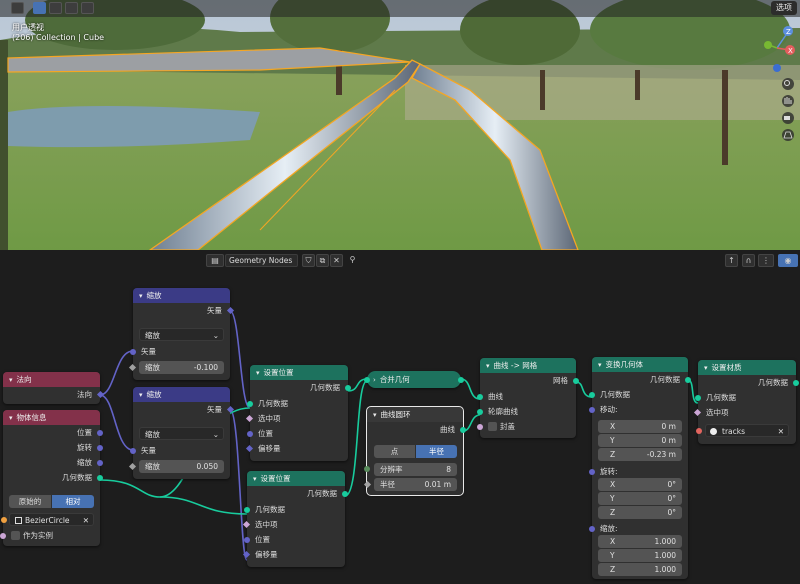 The image size is (800, 584). I want to click on navigation-gizmo: Z X, so click(777, 90).